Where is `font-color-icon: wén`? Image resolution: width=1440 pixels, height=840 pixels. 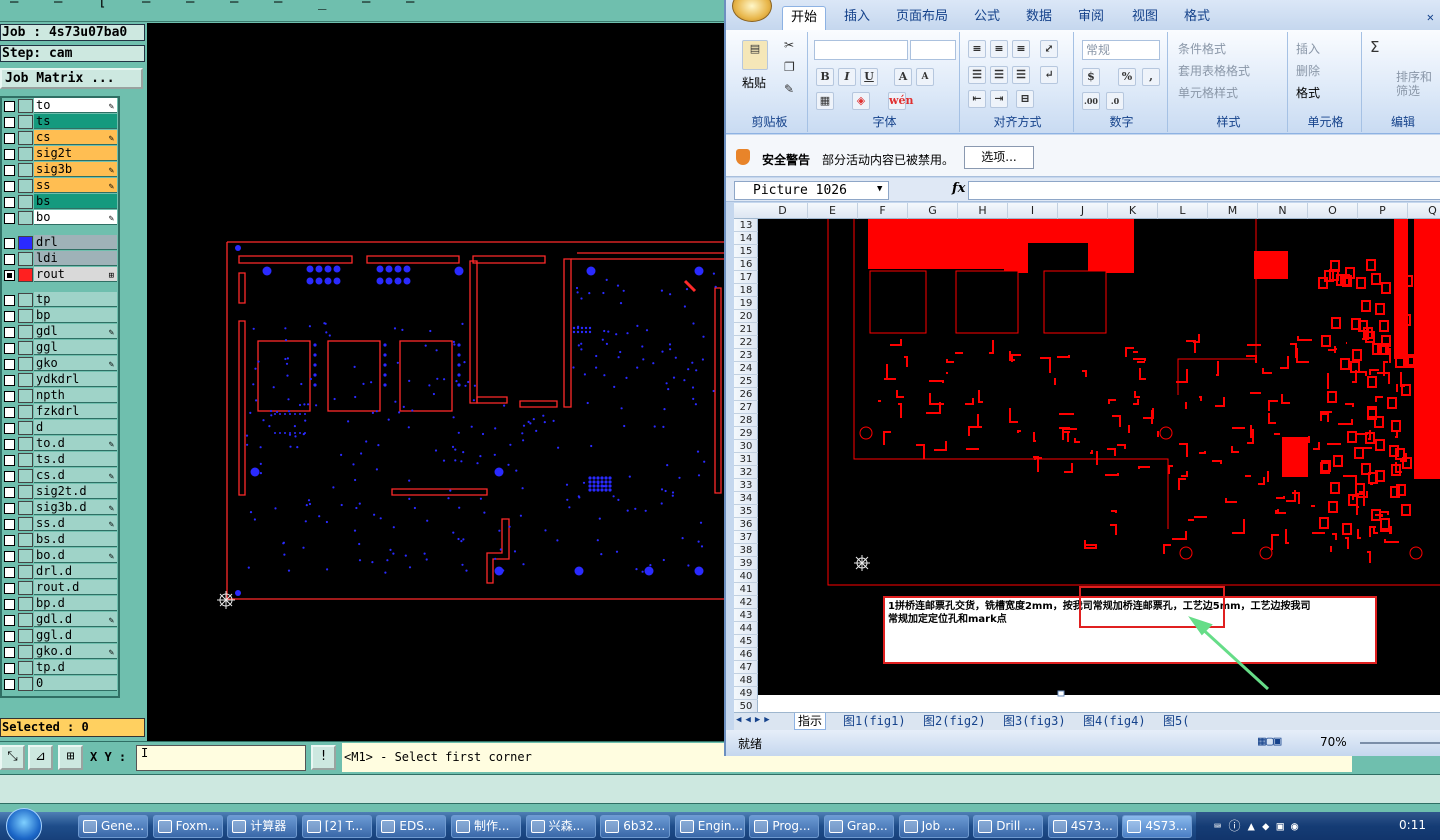 font-color-icon: wén is located at coordinates (900, 101).